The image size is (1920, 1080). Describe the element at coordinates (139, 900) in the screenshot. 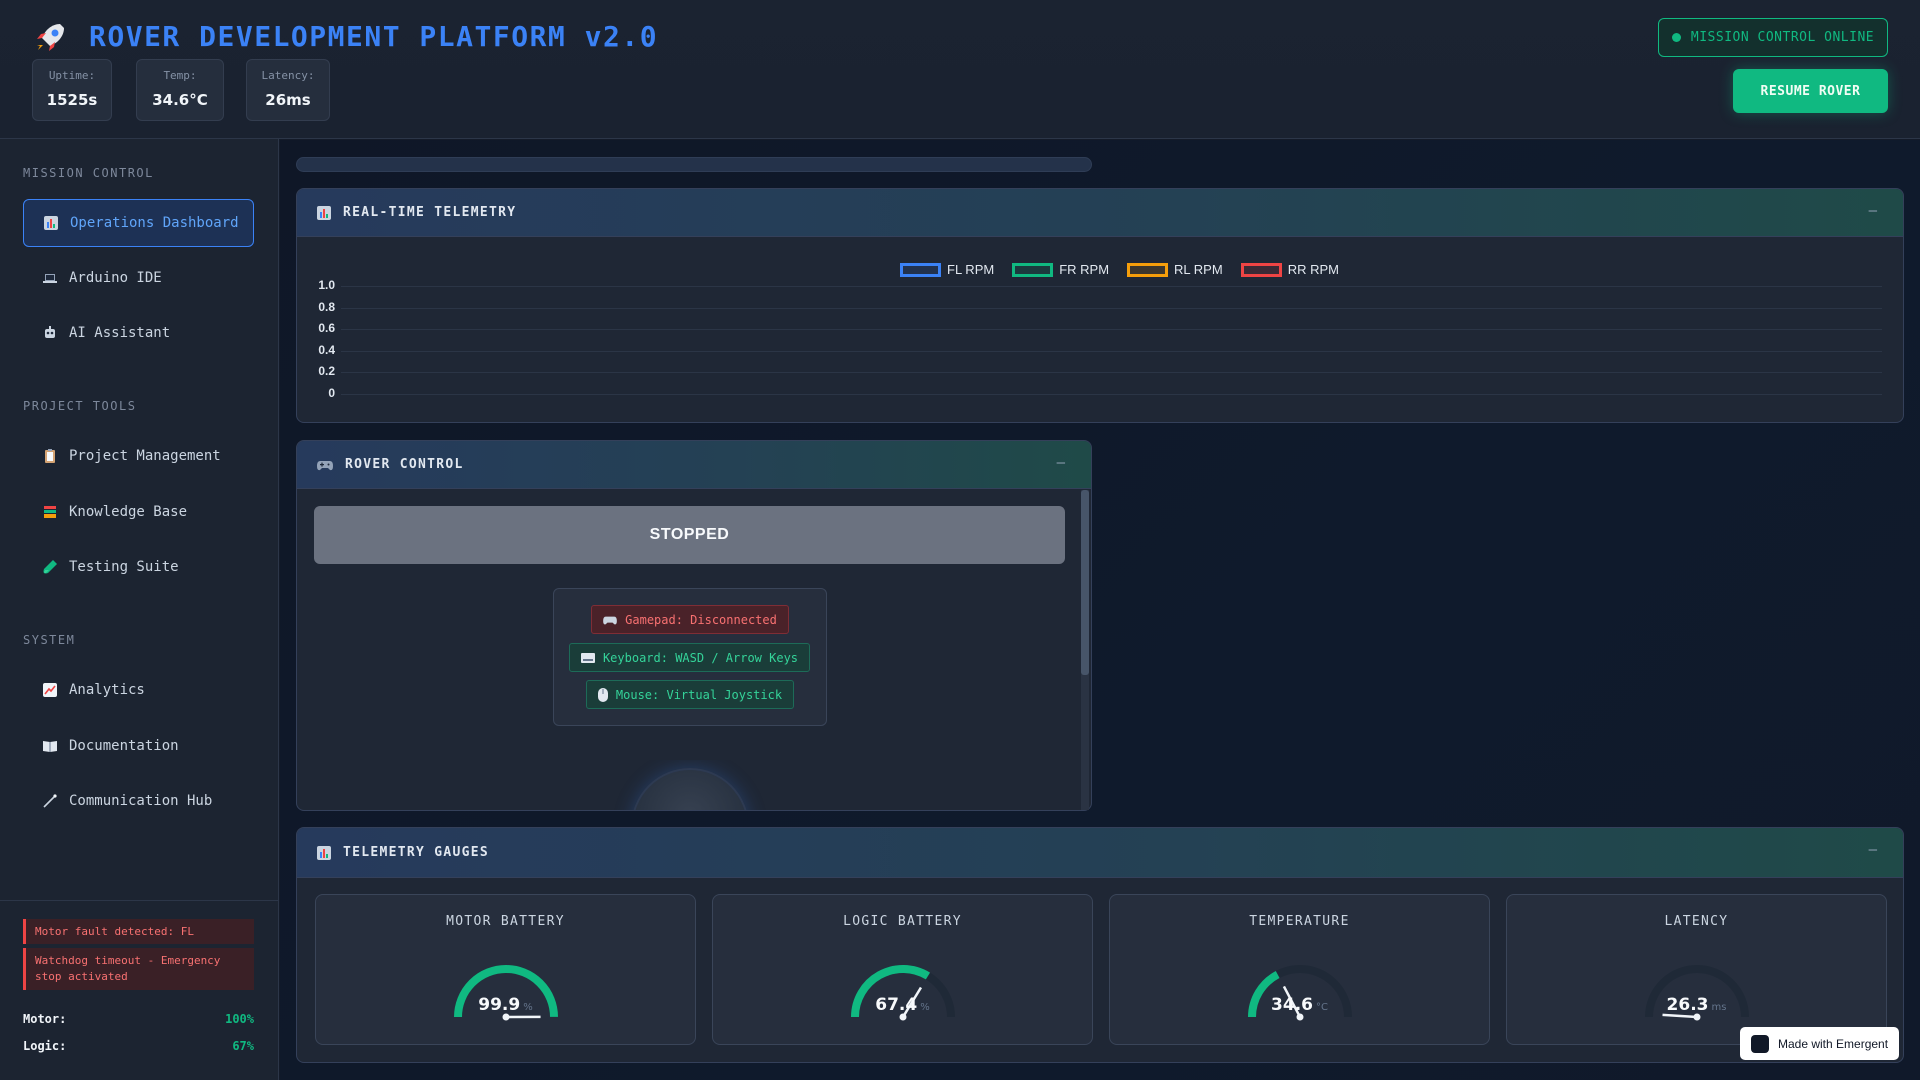

I see `sidebar-divider` at that location.